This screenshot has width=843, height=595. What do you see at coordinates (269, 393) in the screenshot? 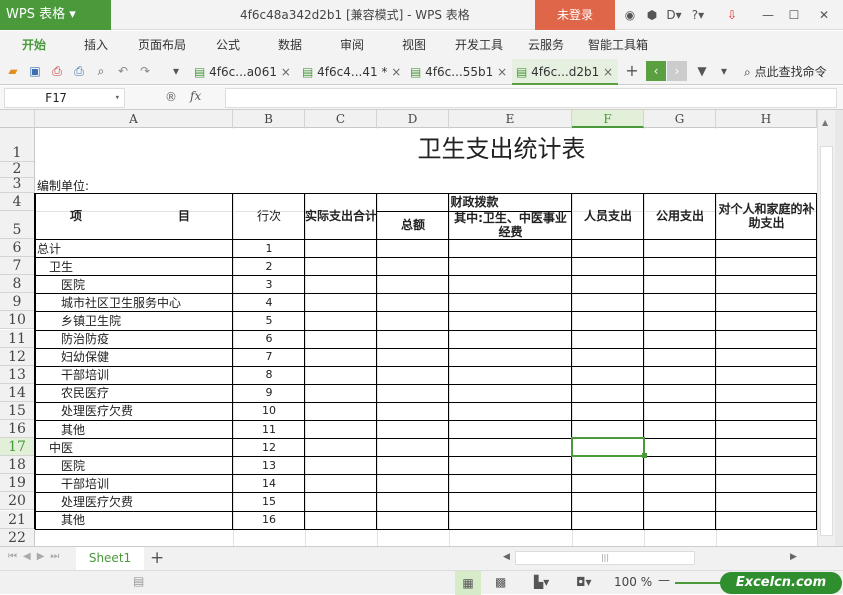
I see `row-line-no: 9` at bounding box center [269, 393].